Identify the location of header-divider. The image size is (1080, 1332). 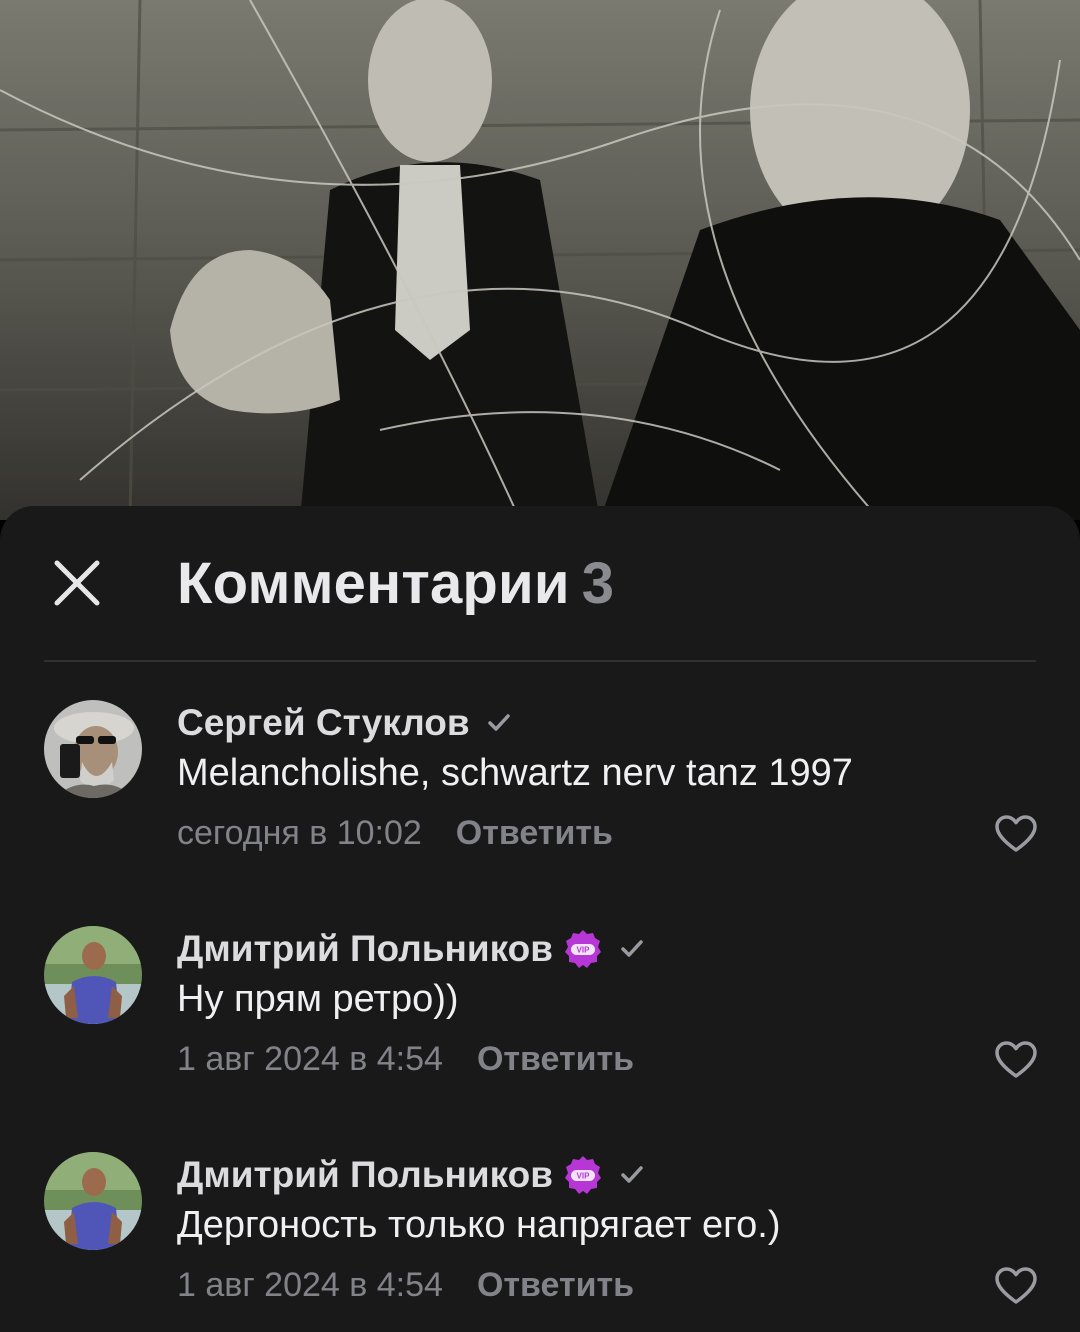
(540, 661).